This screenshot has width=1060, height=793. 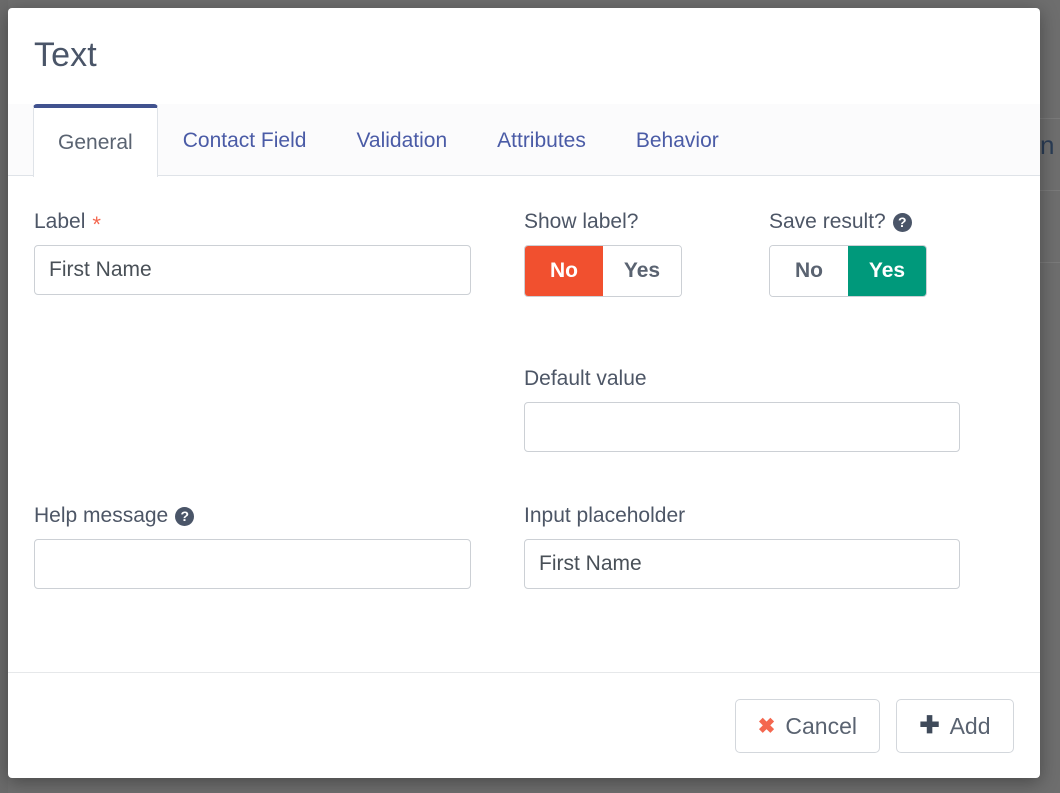 What do you see at coordinates (929, 725) in the screenshot?
I see `plus-icon: ✚` at bounding box center [929, 725].